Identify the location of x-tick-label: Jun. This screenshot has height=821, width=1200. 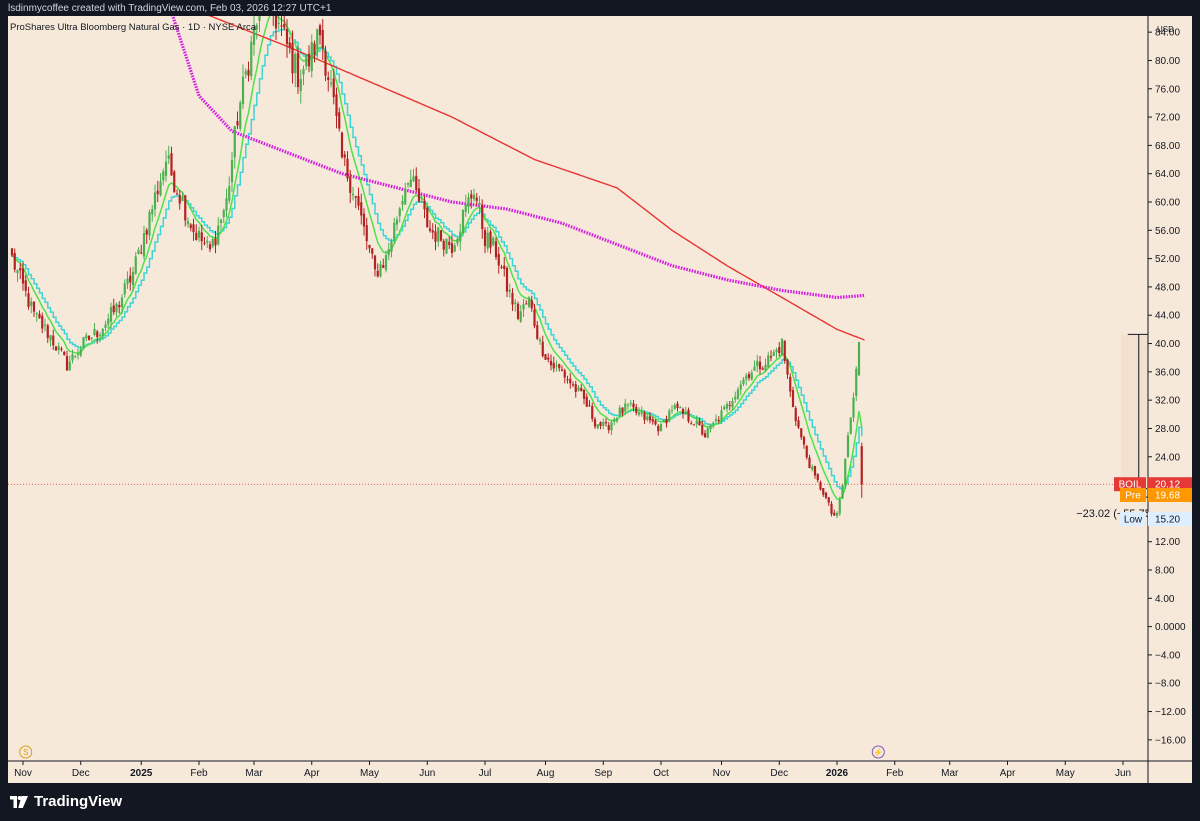
(1123, 773).